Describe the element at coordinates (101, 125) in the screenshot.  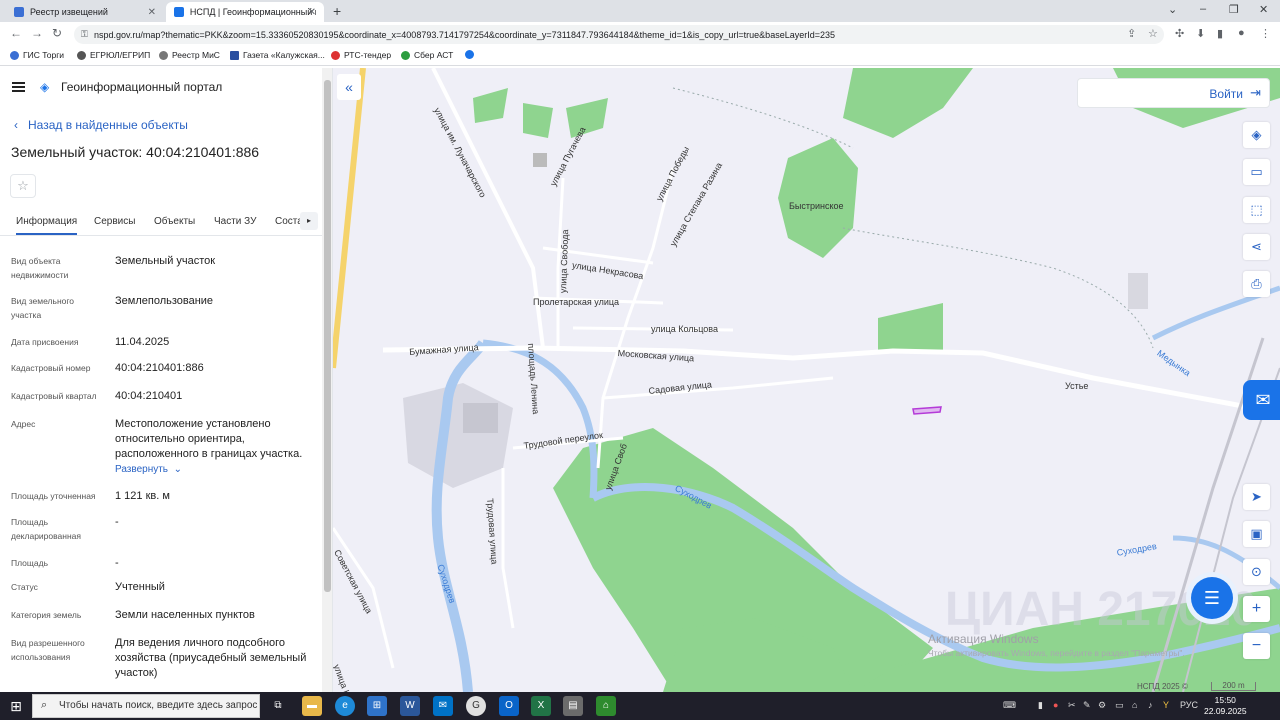
I see `back-to-results-link: ‹ Назад в найденные объекты` at that location.